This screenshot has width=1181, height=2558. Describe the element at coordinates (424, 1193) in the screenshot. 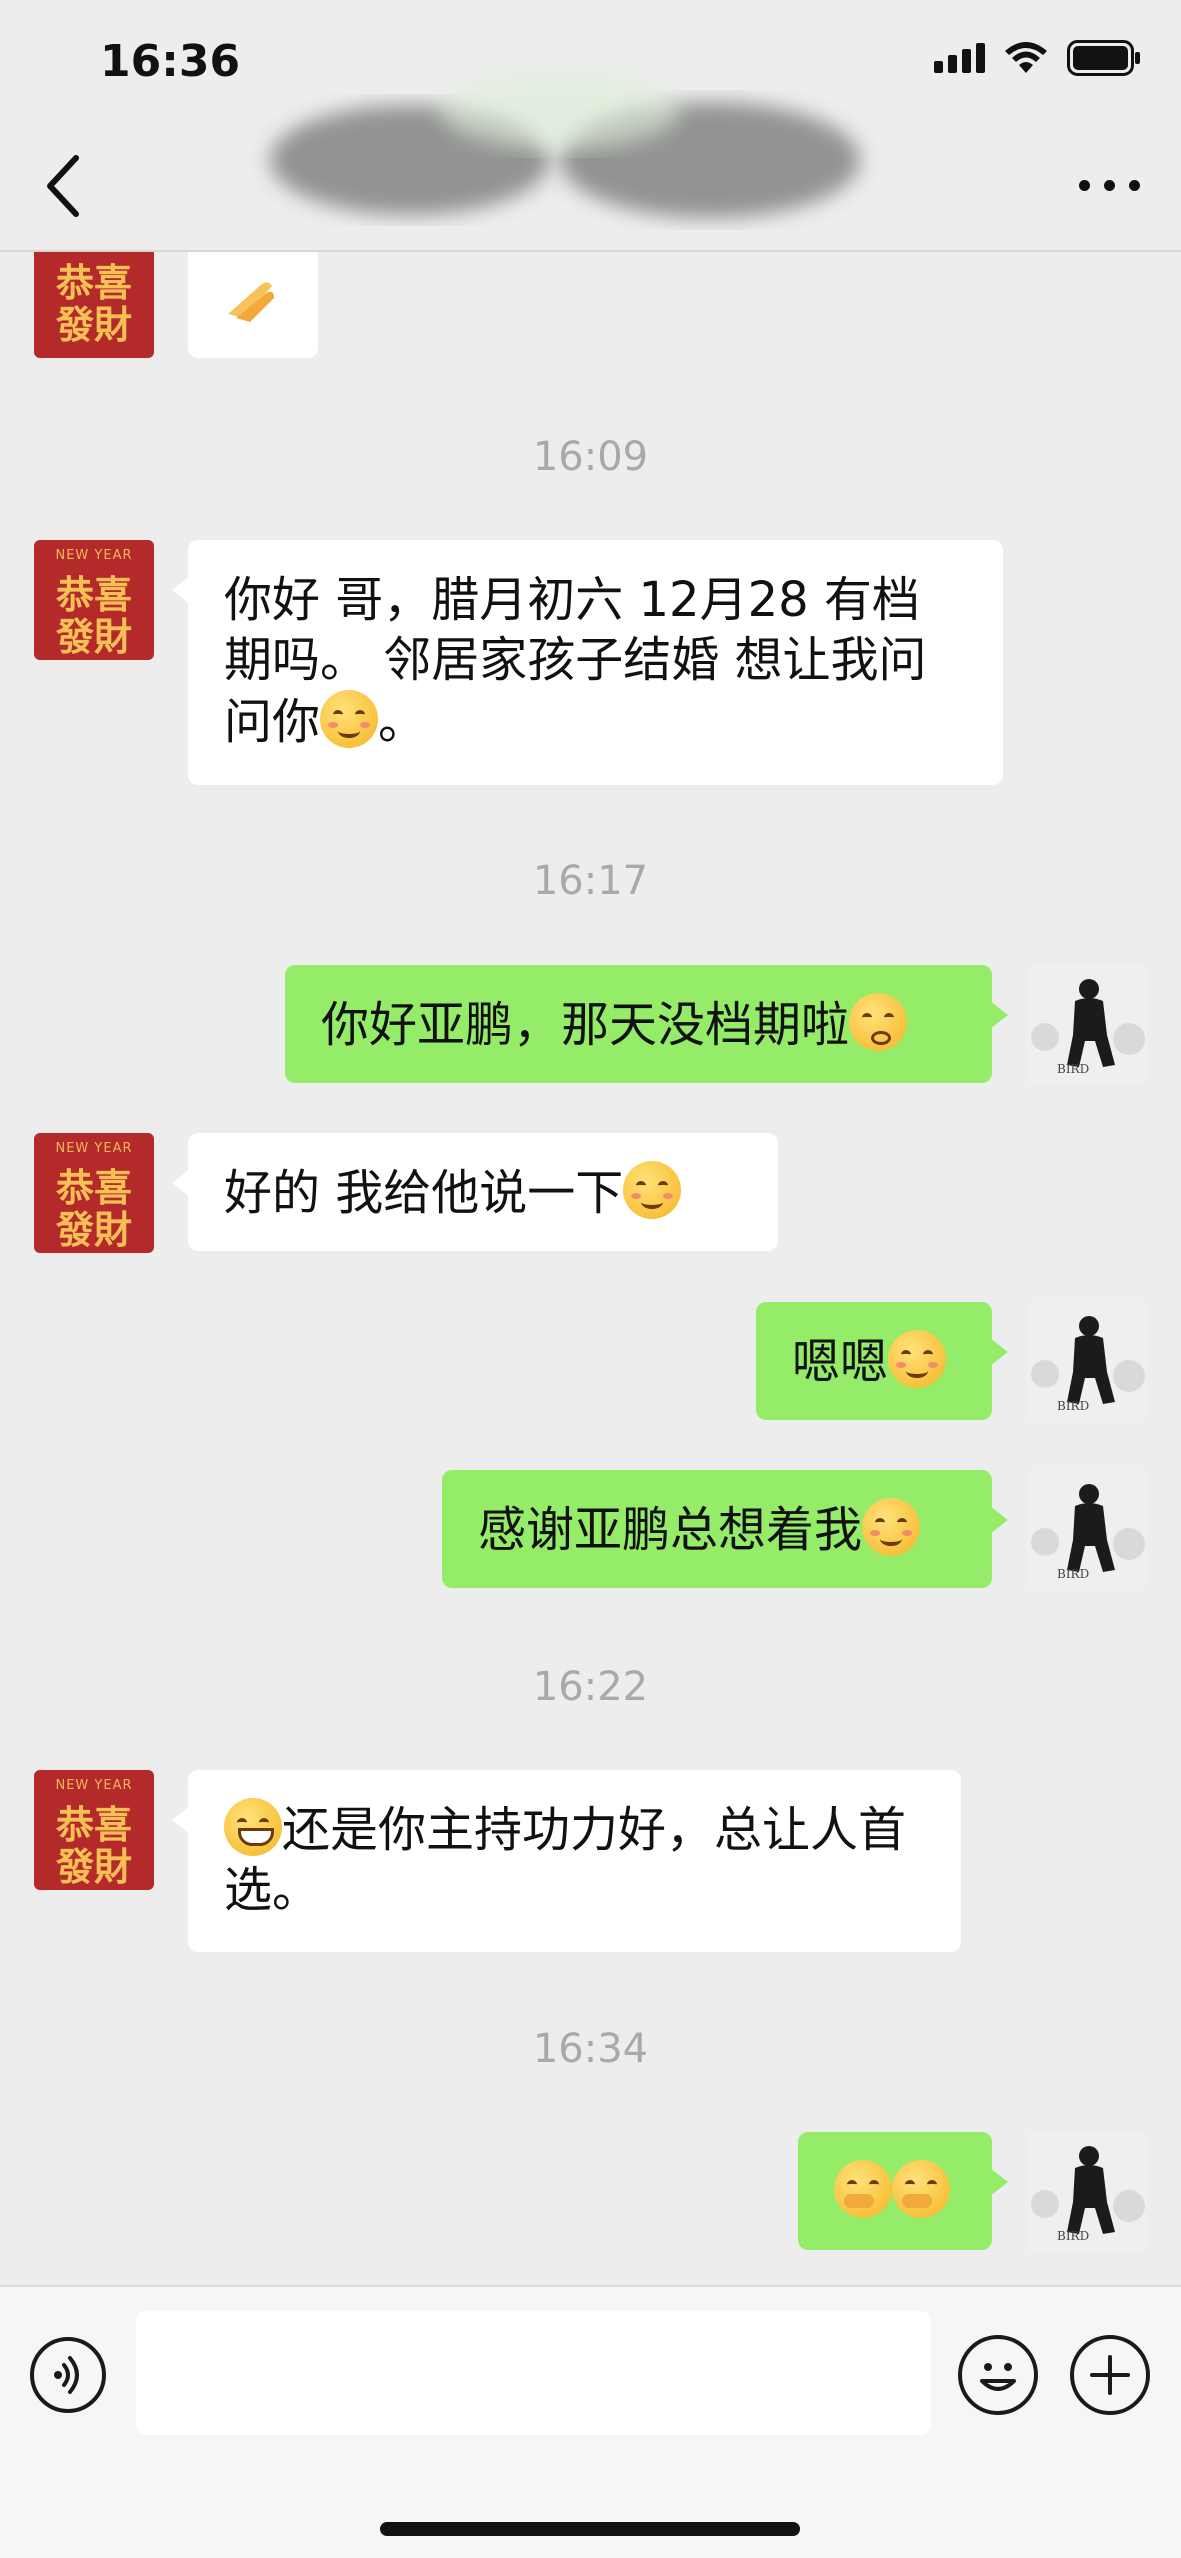

I see `message-text: 好的 我给他说一下` at that location.